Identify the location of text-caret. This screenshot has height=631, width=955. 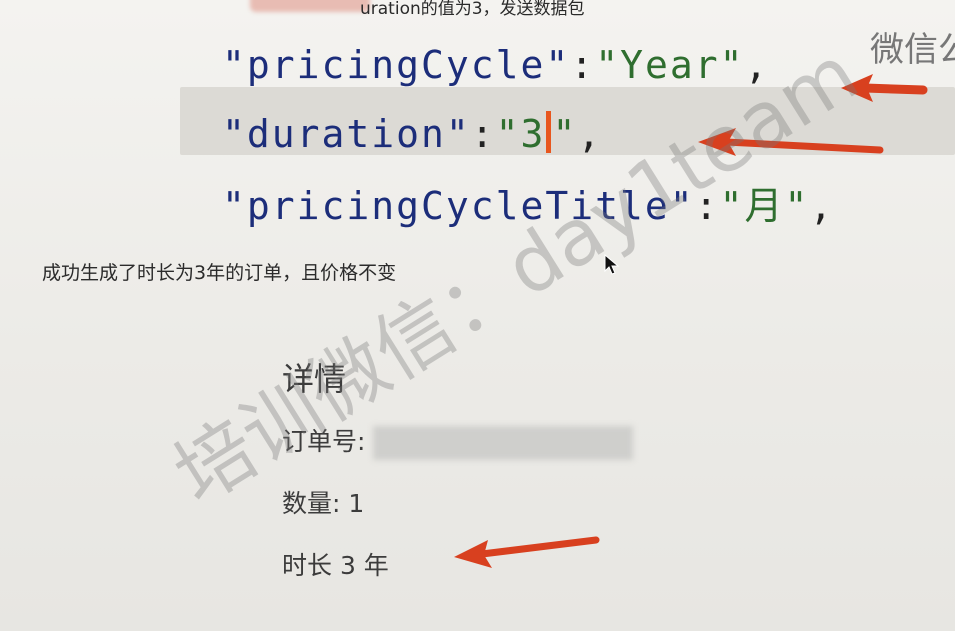
(549, 132).